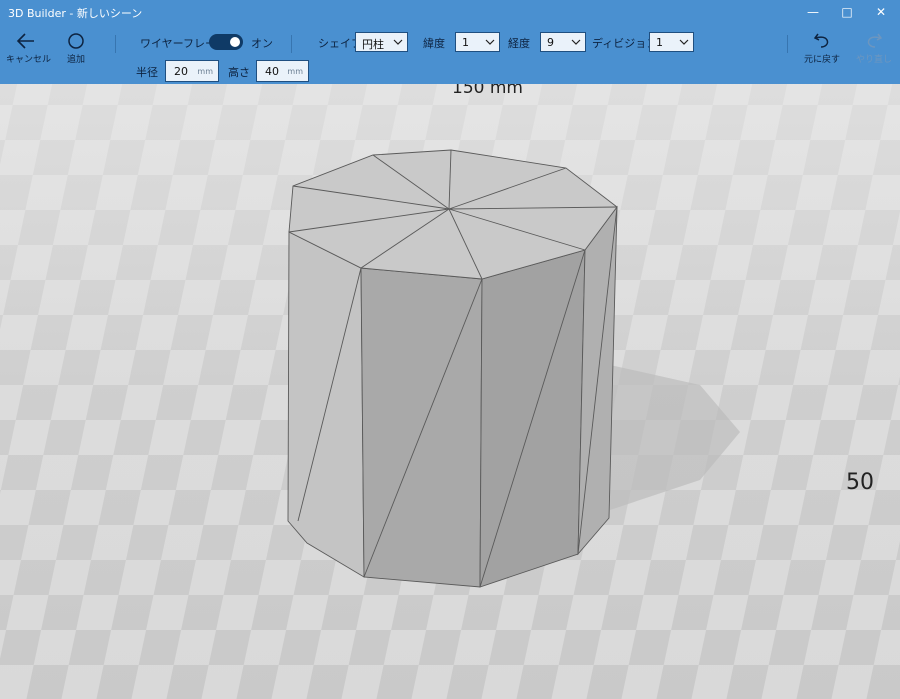 The width and height of the screenshot is (900, 699). Describe the element at coordinates (860, 482) in the screenshot. I see `ruler-right-label: 50` at that location.